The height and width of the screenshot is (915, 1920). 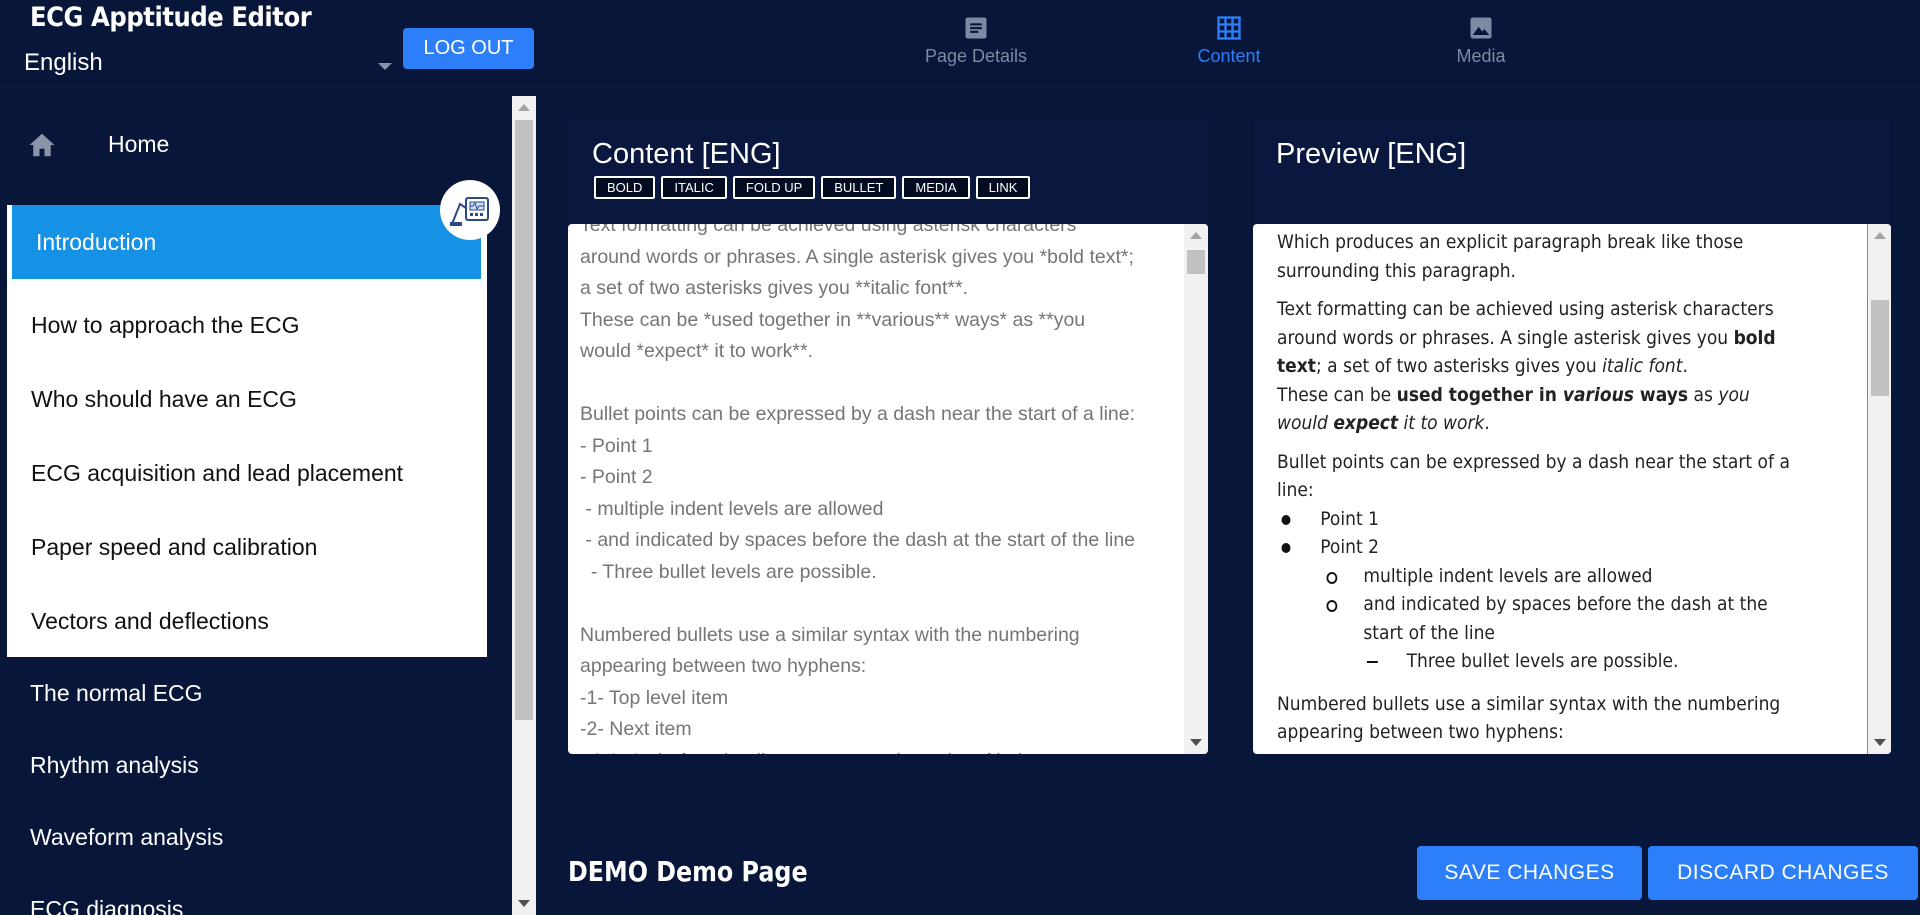 What do you see at coordinates (1003, 187) in the screenshot?
I see `link-button: LINK` at bounding box center [1003, 187].